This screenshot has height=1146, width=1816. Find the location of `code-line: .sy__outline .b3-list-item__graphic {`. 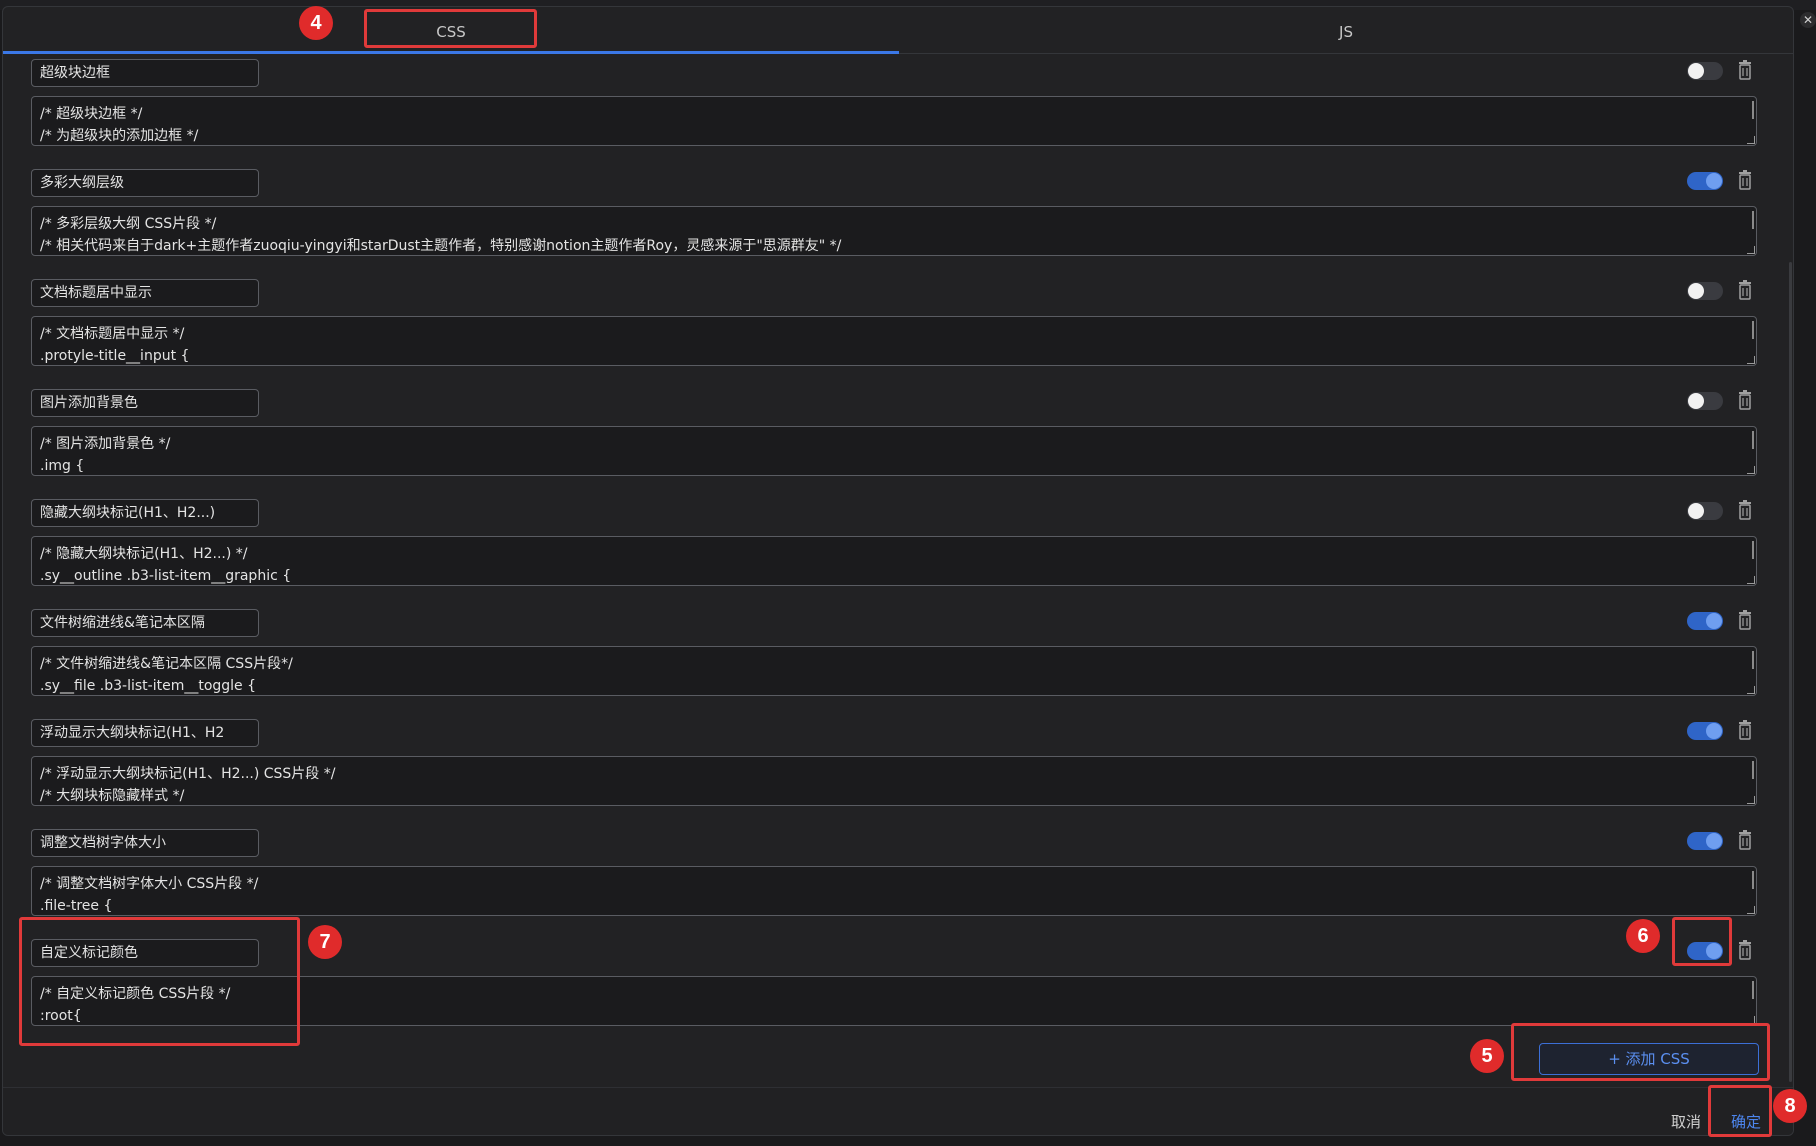

code-line: .sy__outline .b3-list-item__graphic { is located at coordinates (166, 576).